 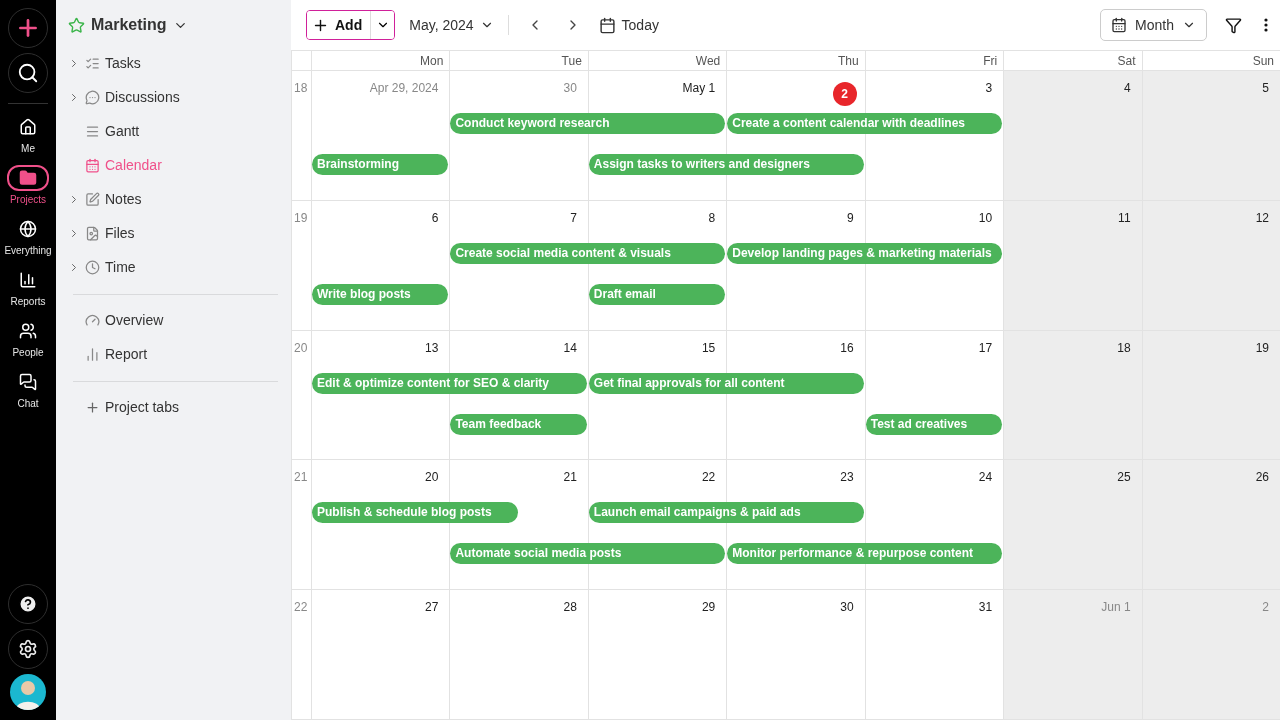 What do you see at coordinates (173, 199) in the screenshot?
I see `nav-item: Notes` at bounding box center [173, 199].